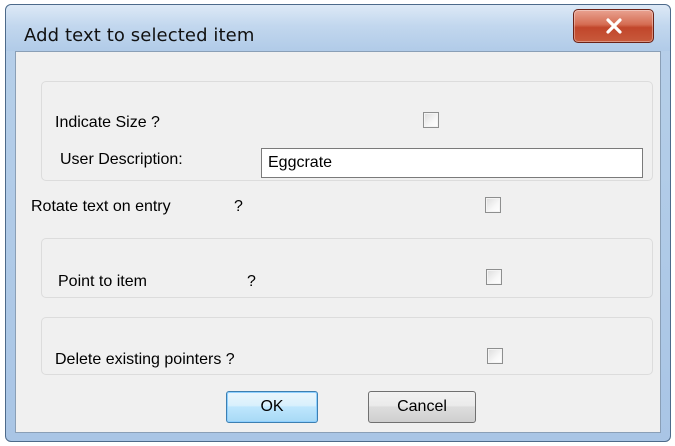 The width and height of the screenshot is (675, 446). What do you see at coordinates (251, 281) in the screenshot?
I see `point-to-item-question-mark: ?` at bounding box center [251, 281].